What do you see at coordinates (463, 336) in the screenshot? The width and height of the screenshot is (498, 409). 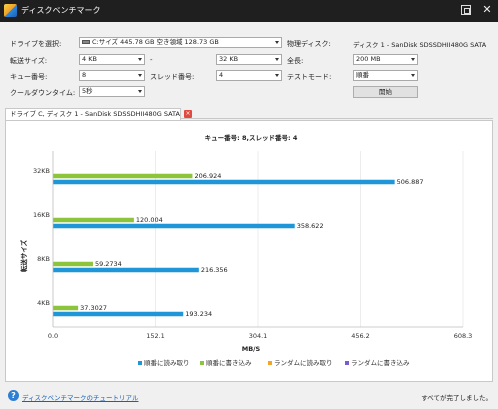 I see `x-tick-label: 608.3` at bounding box center [463, 336].